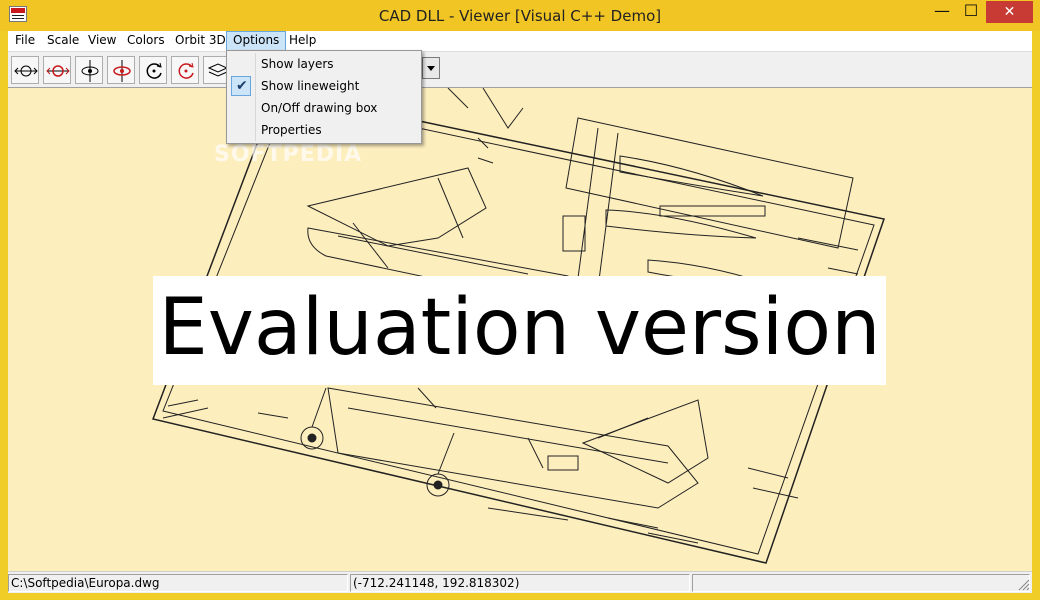 This screenshot has height=600, width=1040. I want to click on rotate-z-red-button, so click(185, 70).